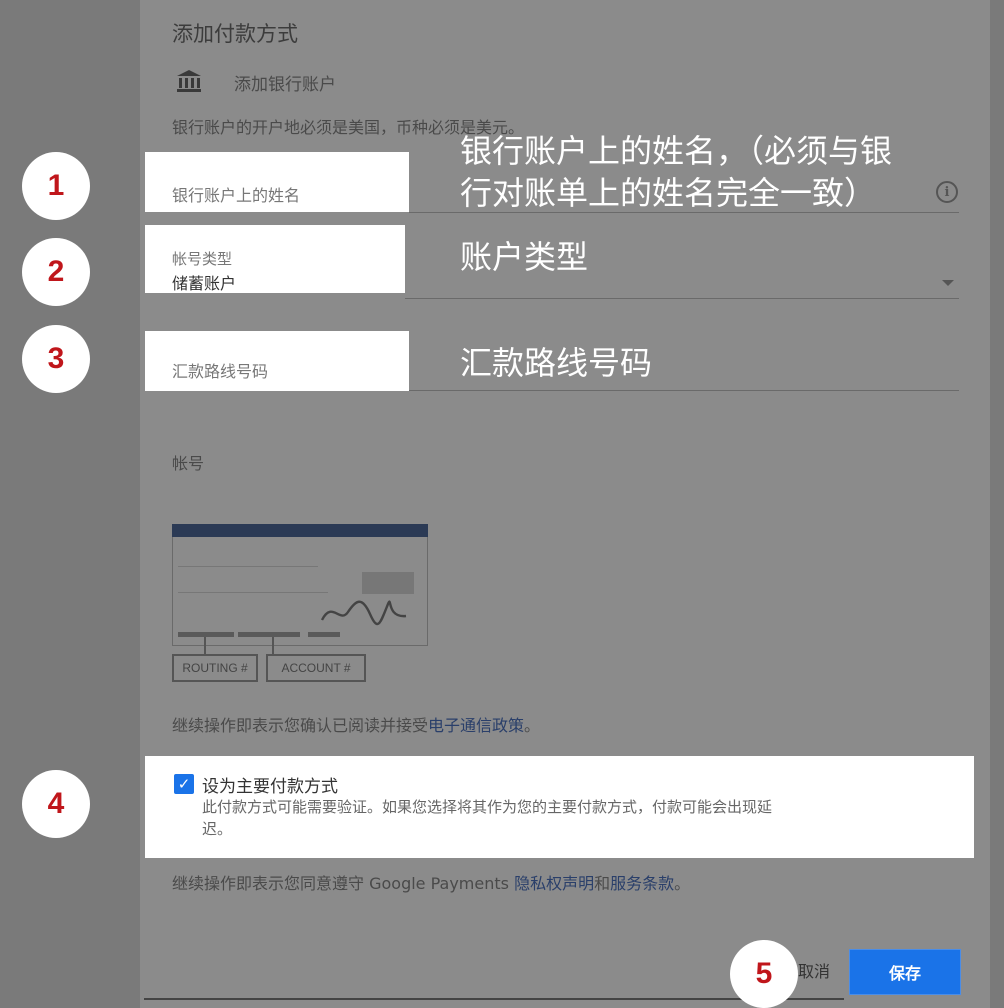  I want to click on e-communications-policy-link: 电子通信政策, so click(476, 725).